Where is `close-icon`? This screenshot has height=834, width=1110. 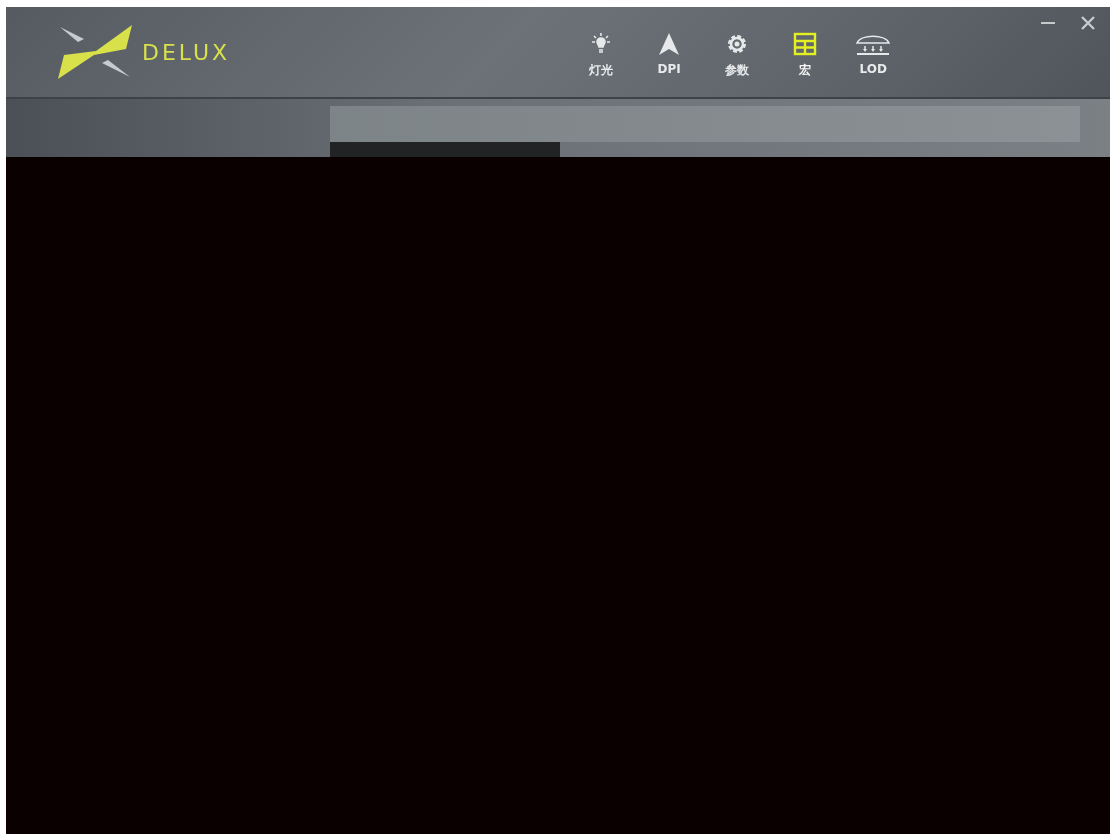 close-icon is located at coordinates (1088, 23).